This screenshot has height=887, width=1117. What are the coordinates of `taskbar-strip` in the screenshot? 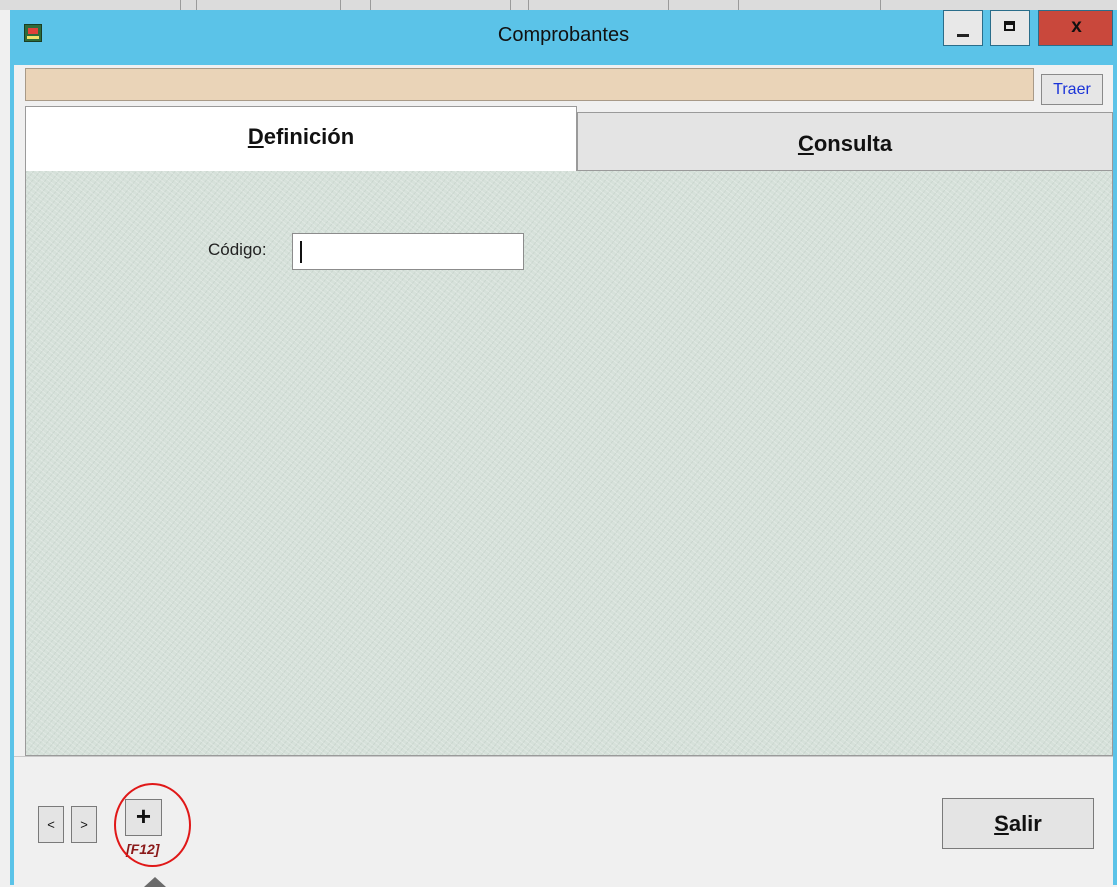 It's located at (558, 5).